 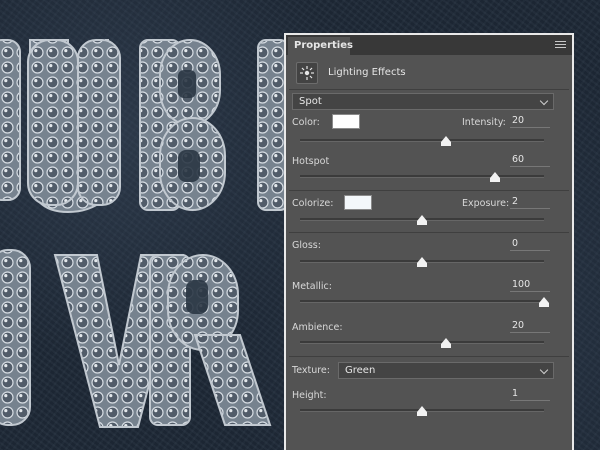 I want to click on colorize-label: Colorize:, so click(x=313, y=203).